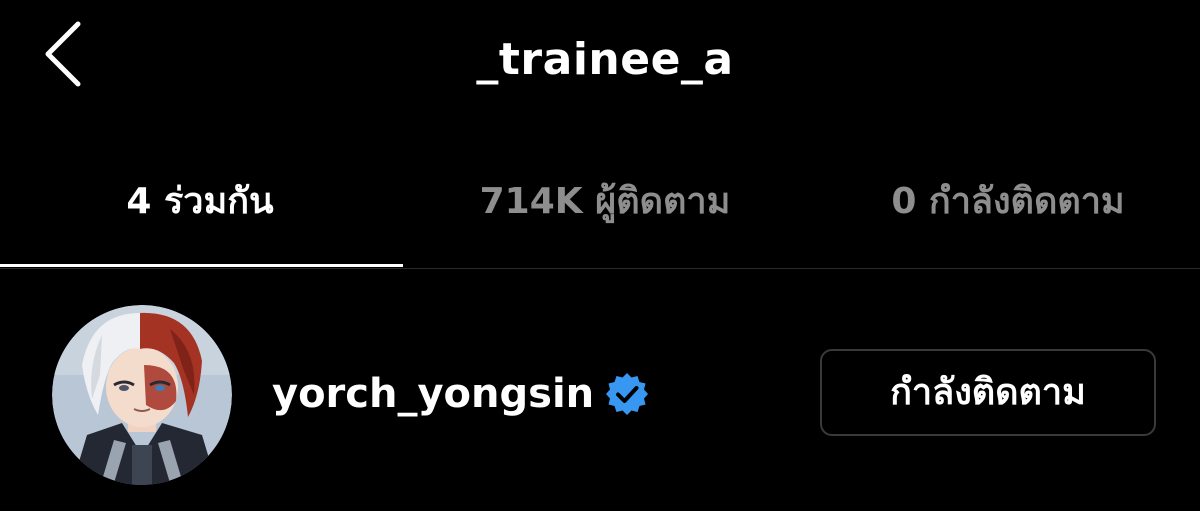 The image size is (1200, 511). I want to click on active-tab-indicator, so click(201, 265).